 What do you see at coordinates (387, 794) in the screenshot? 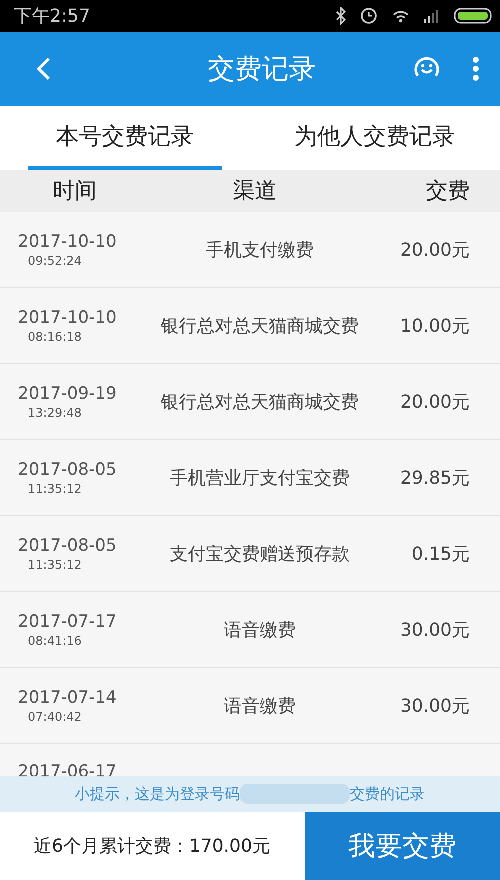
I see `hint-text: 交费的记录` at bounding box center [387, 794].